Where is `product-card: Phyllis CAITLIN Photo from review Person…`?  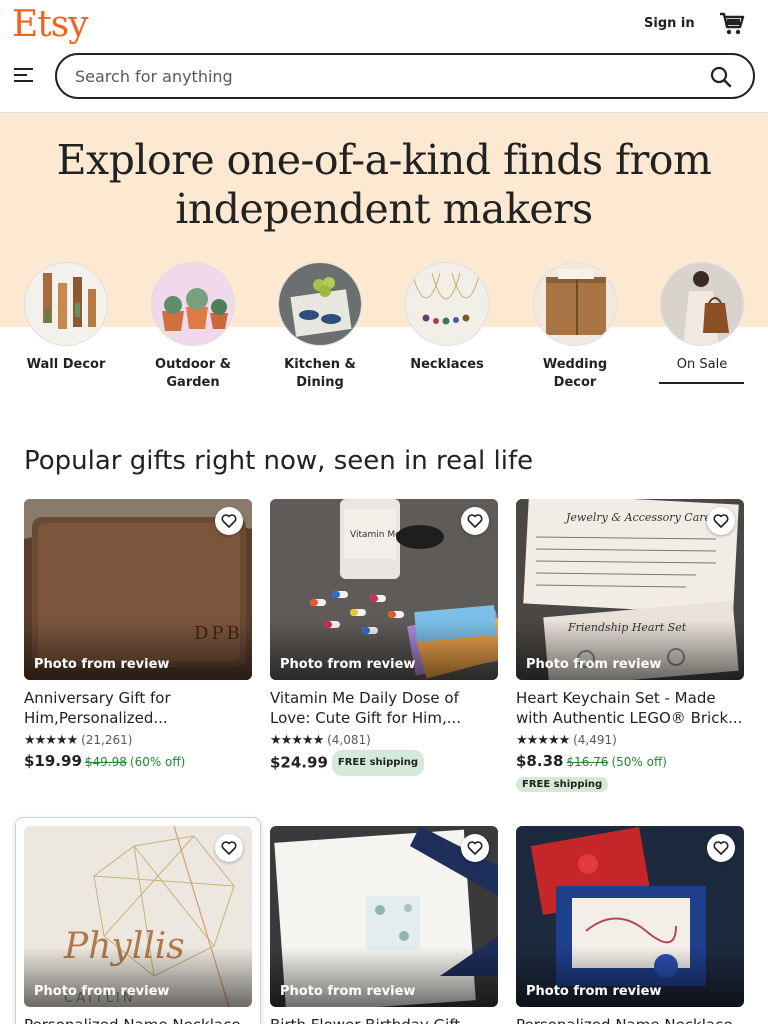 product-card: Phyllis CAITLIN Photo from review Person… is located at coordinates (138, 925).